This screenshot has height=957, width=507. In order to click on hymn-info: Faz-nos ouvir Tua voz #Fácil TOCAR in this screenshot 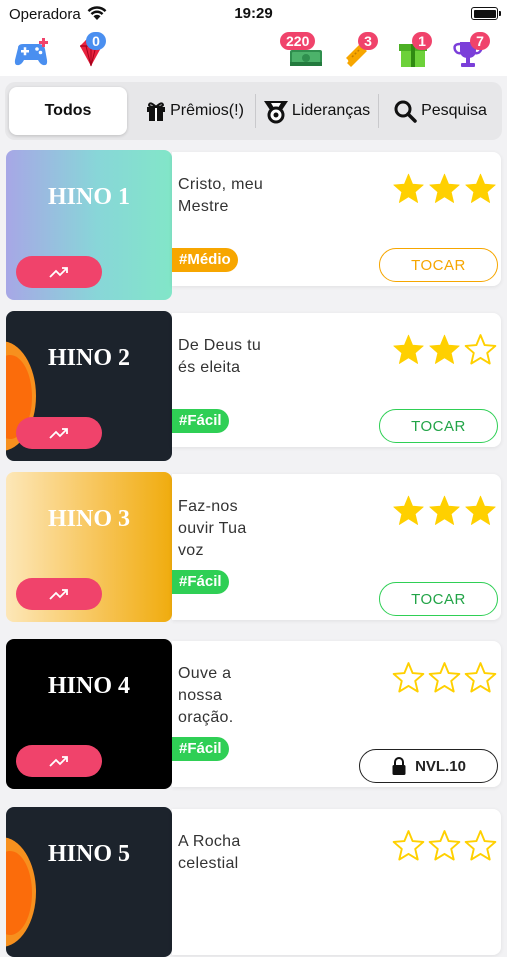, I will do `click(336, 547)`.